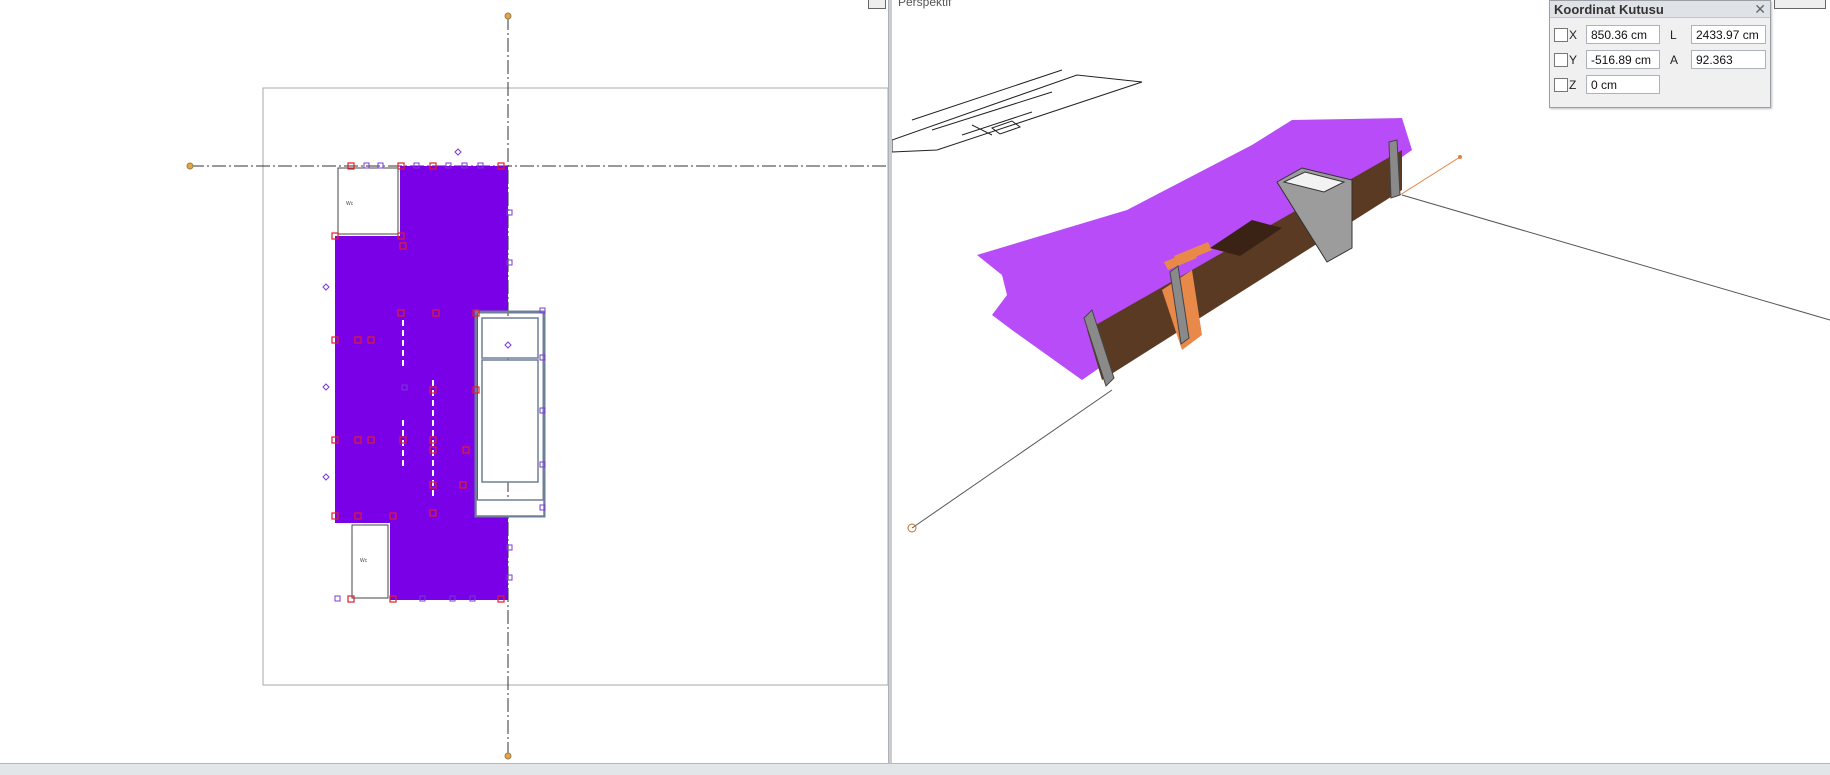 The width and height of the screenshot is (1830, 775). I want to click on l-label: L, so click(1673, 35).